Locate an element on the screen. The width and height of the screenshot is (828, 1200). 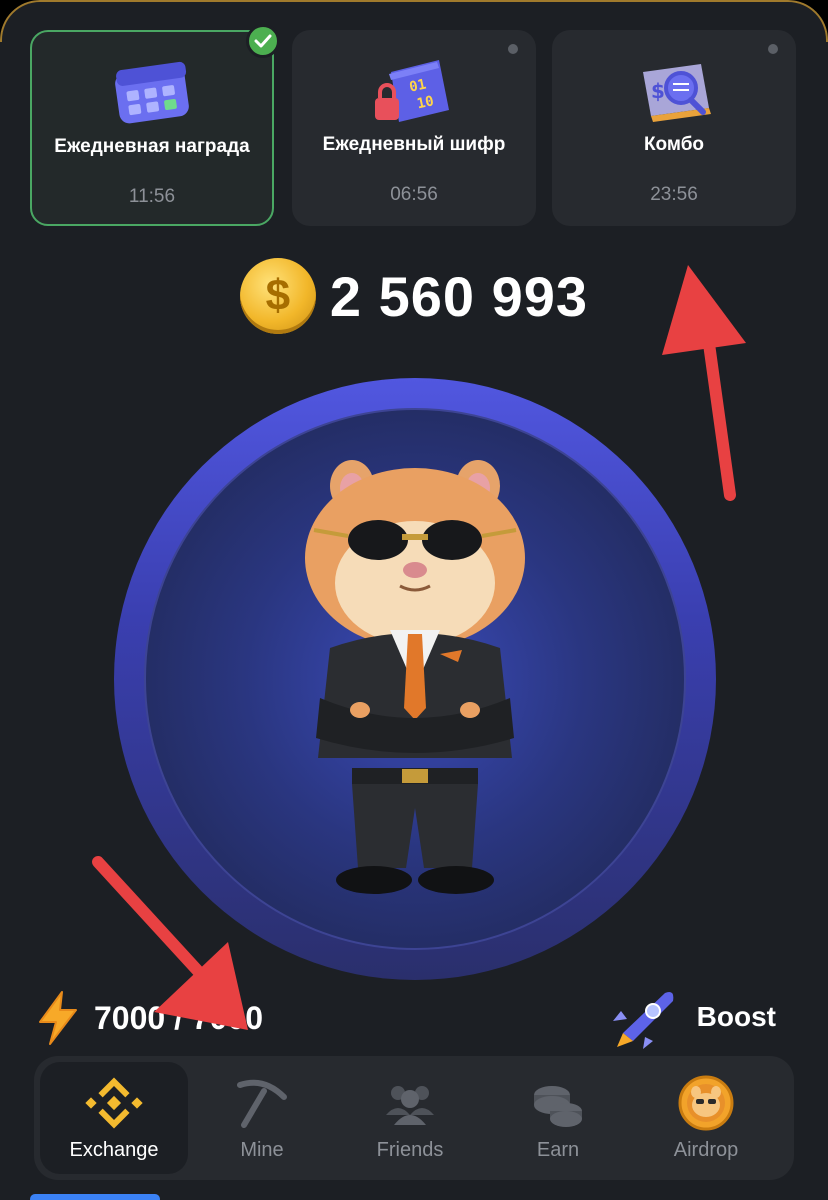
nav-label: Friends is located at coordinates (410, 1149).